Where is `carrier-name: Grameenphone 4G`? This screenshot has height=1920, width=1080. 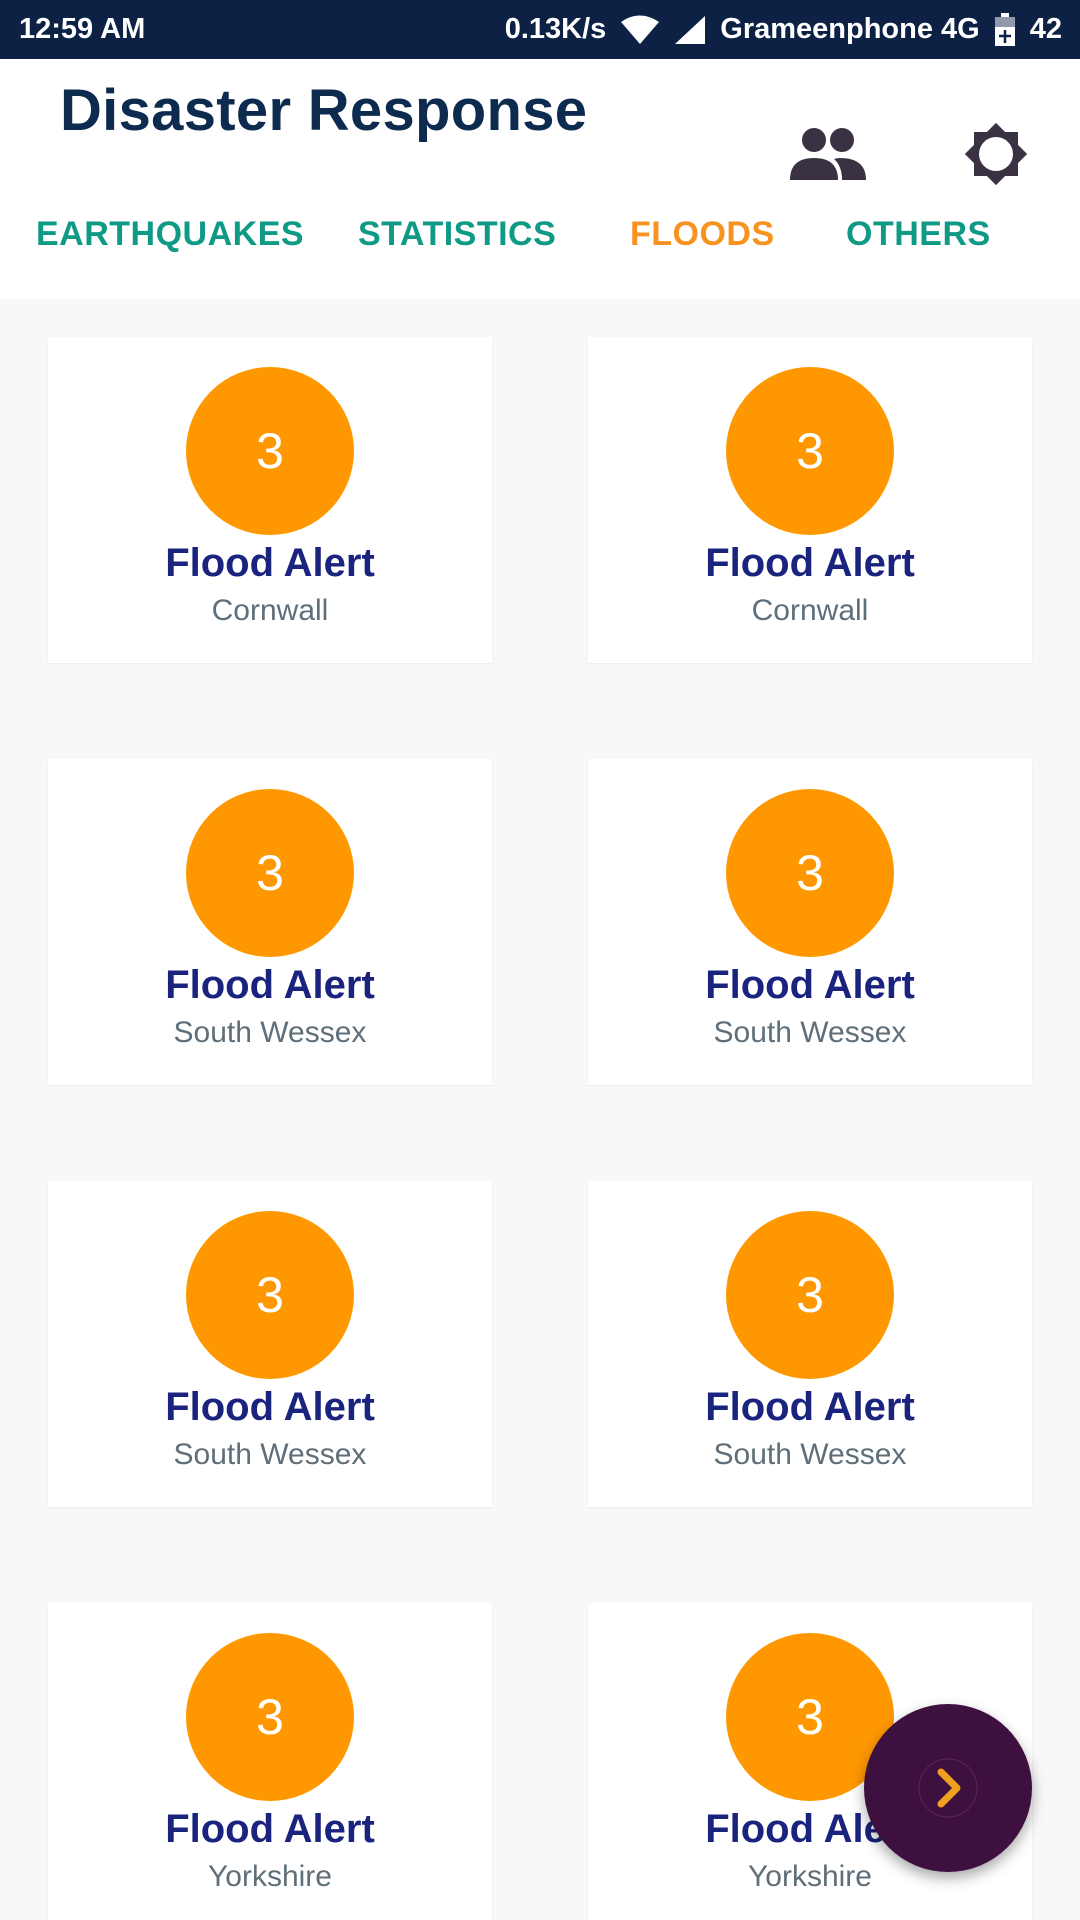
carrier-name: Grameenphone 4G is located at coordinates (850, 29).